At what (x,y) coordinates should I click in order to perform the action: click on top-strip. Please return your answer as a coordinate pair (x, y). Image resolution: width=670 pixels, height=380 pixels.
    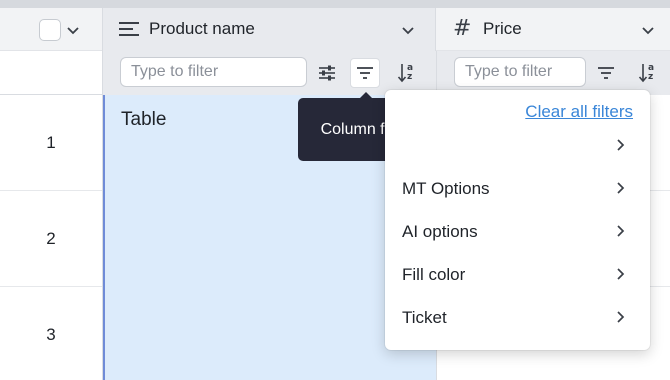
    Looking at the image, I should click on (335, 4).